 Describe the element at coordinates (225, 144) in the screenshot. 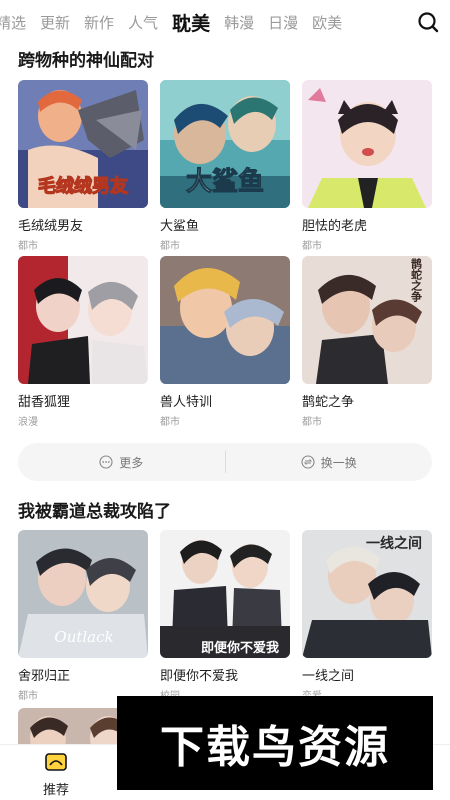

I see `comic-cover: 大鲨鱼` at that location.